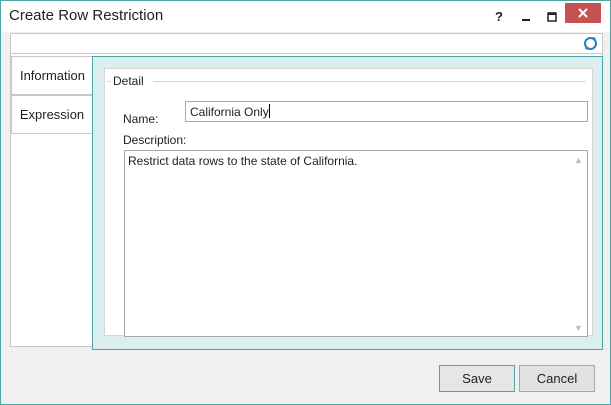 This screenshot has width=611, height=405. Describe the element at coordinates (578, 327) in the screenshot. I see `scroll-down-icon: ▼` at that location.